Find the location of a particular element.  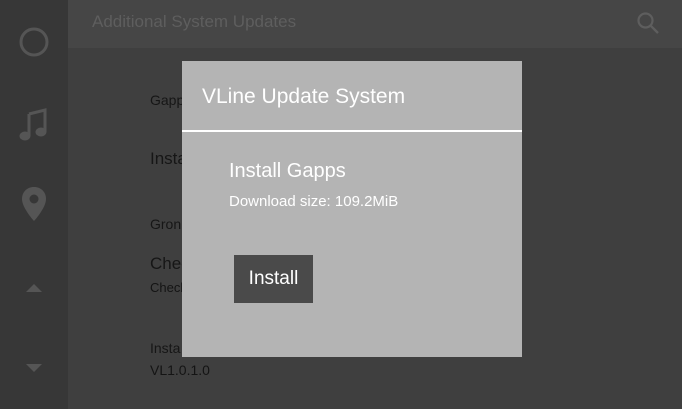

circle-icon is located at coordinates (34, 42).